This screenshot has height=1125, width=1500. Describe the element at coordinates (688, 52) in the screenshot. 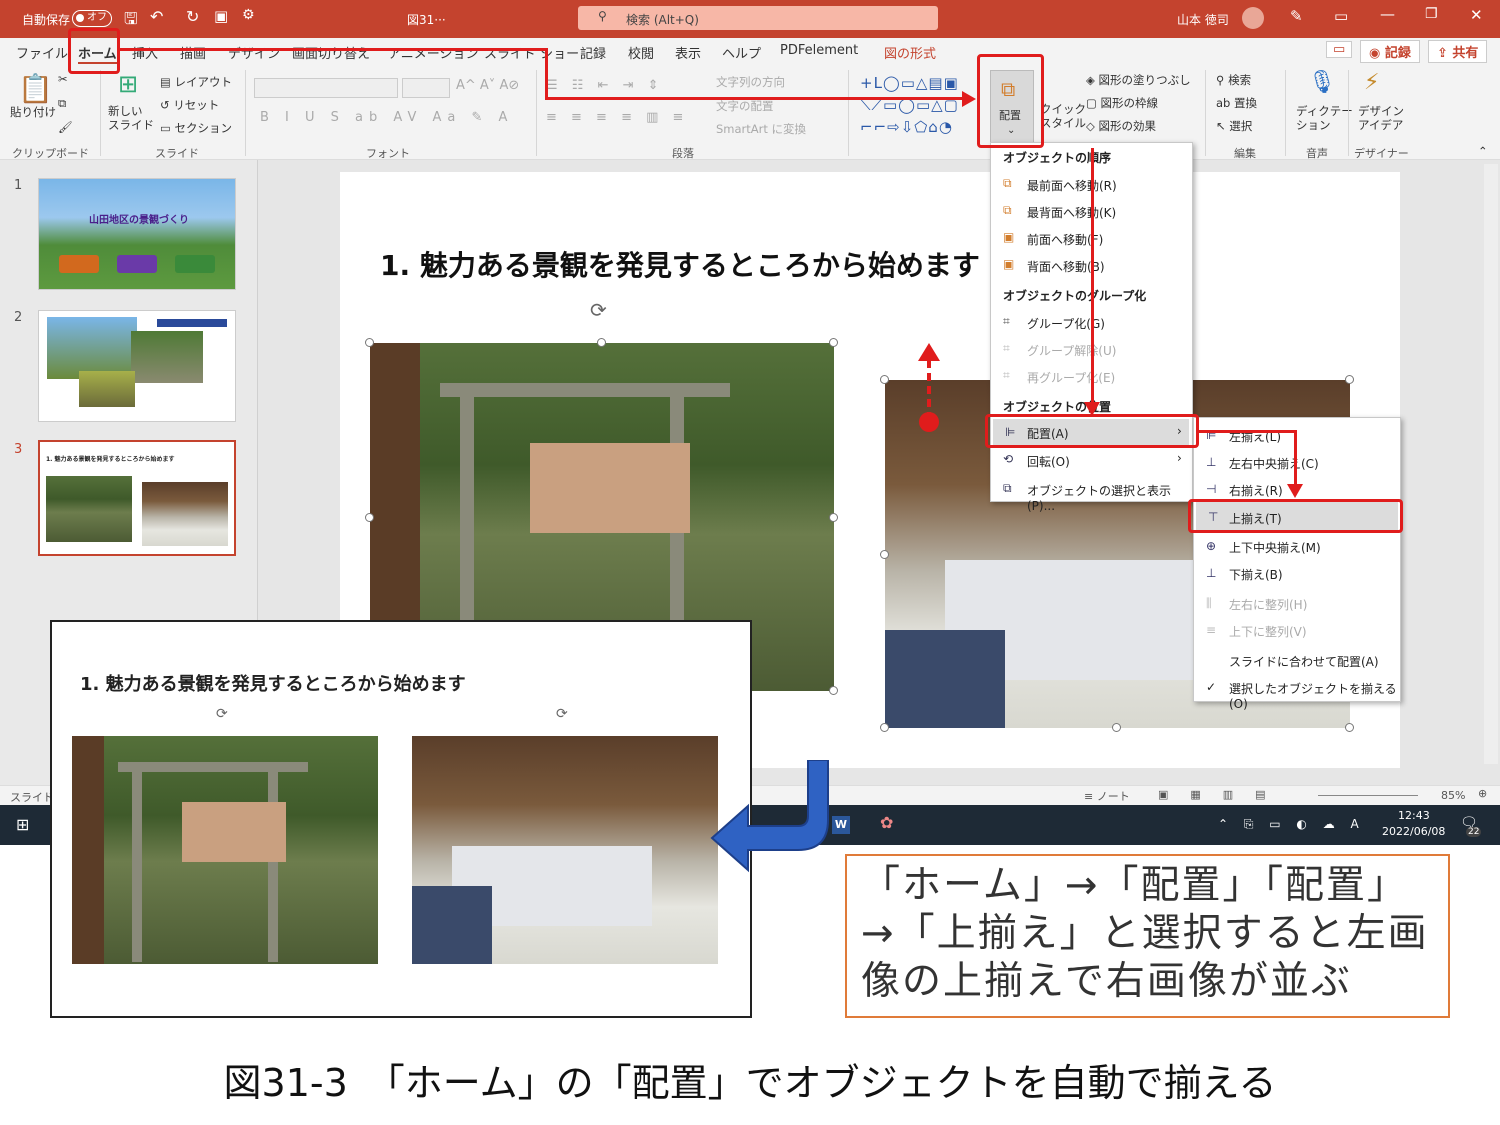

I see `tab-view: 表示` at that location.